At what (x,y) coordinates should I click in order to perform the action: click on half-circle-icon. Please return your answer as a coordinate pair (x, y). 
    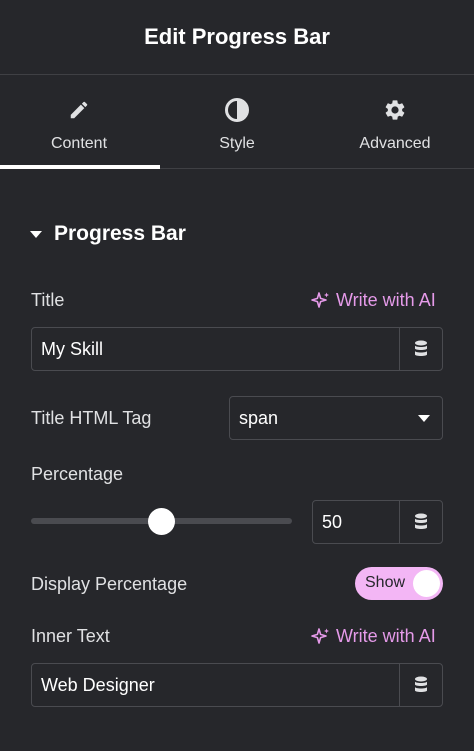
    Looking at the image, I should click on (237, 110).